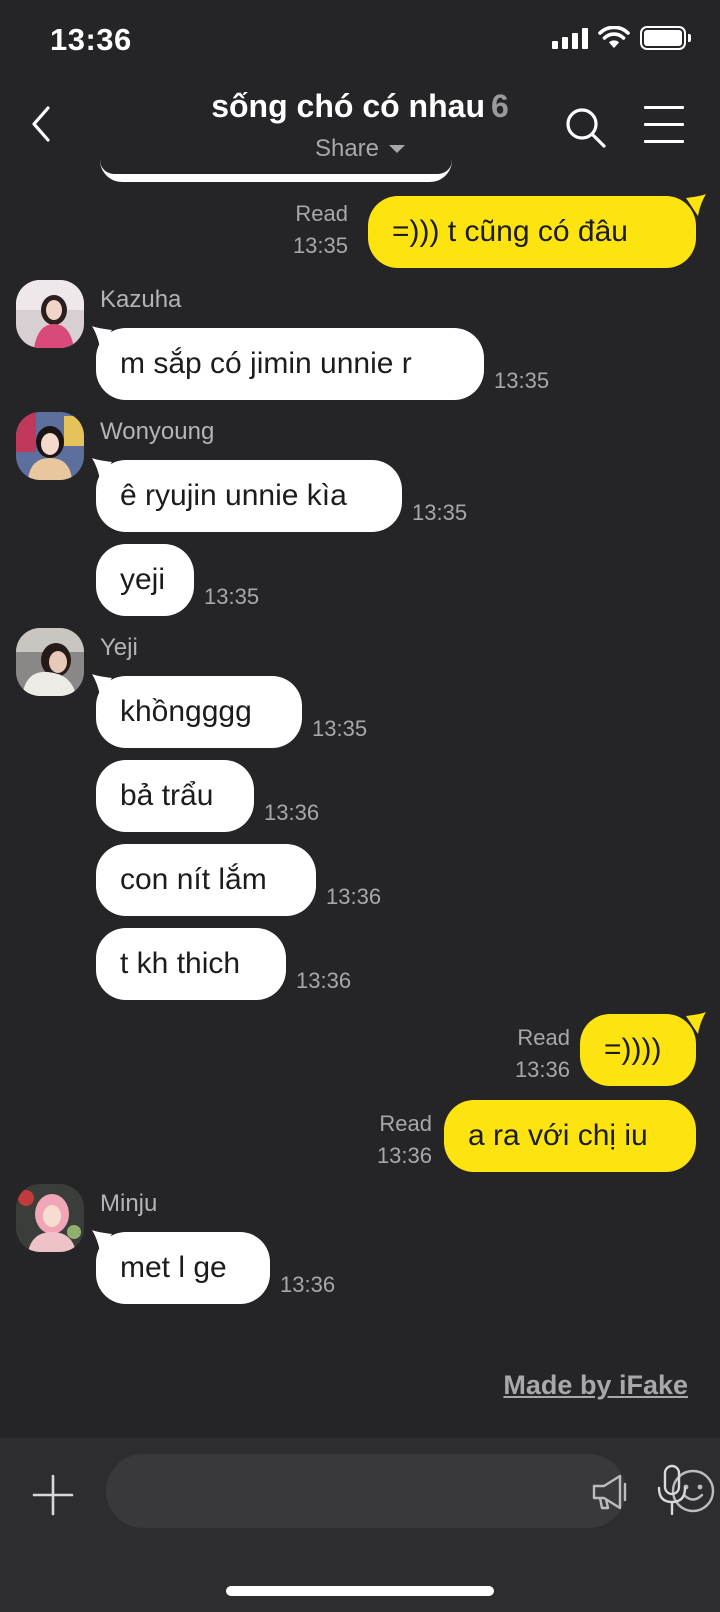  What do you see at coordinates (129, 1203) in the screenshot?
I see `sender-name: Minju` at bounding box center [129, 1203].